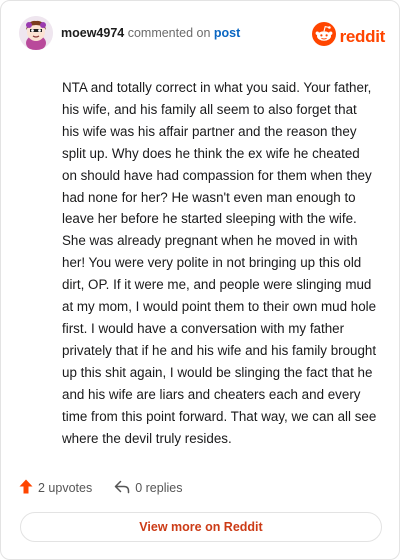 The image size is (400, 560). I want to click on view-more-button: View more on Reddit, so click(201, 527).